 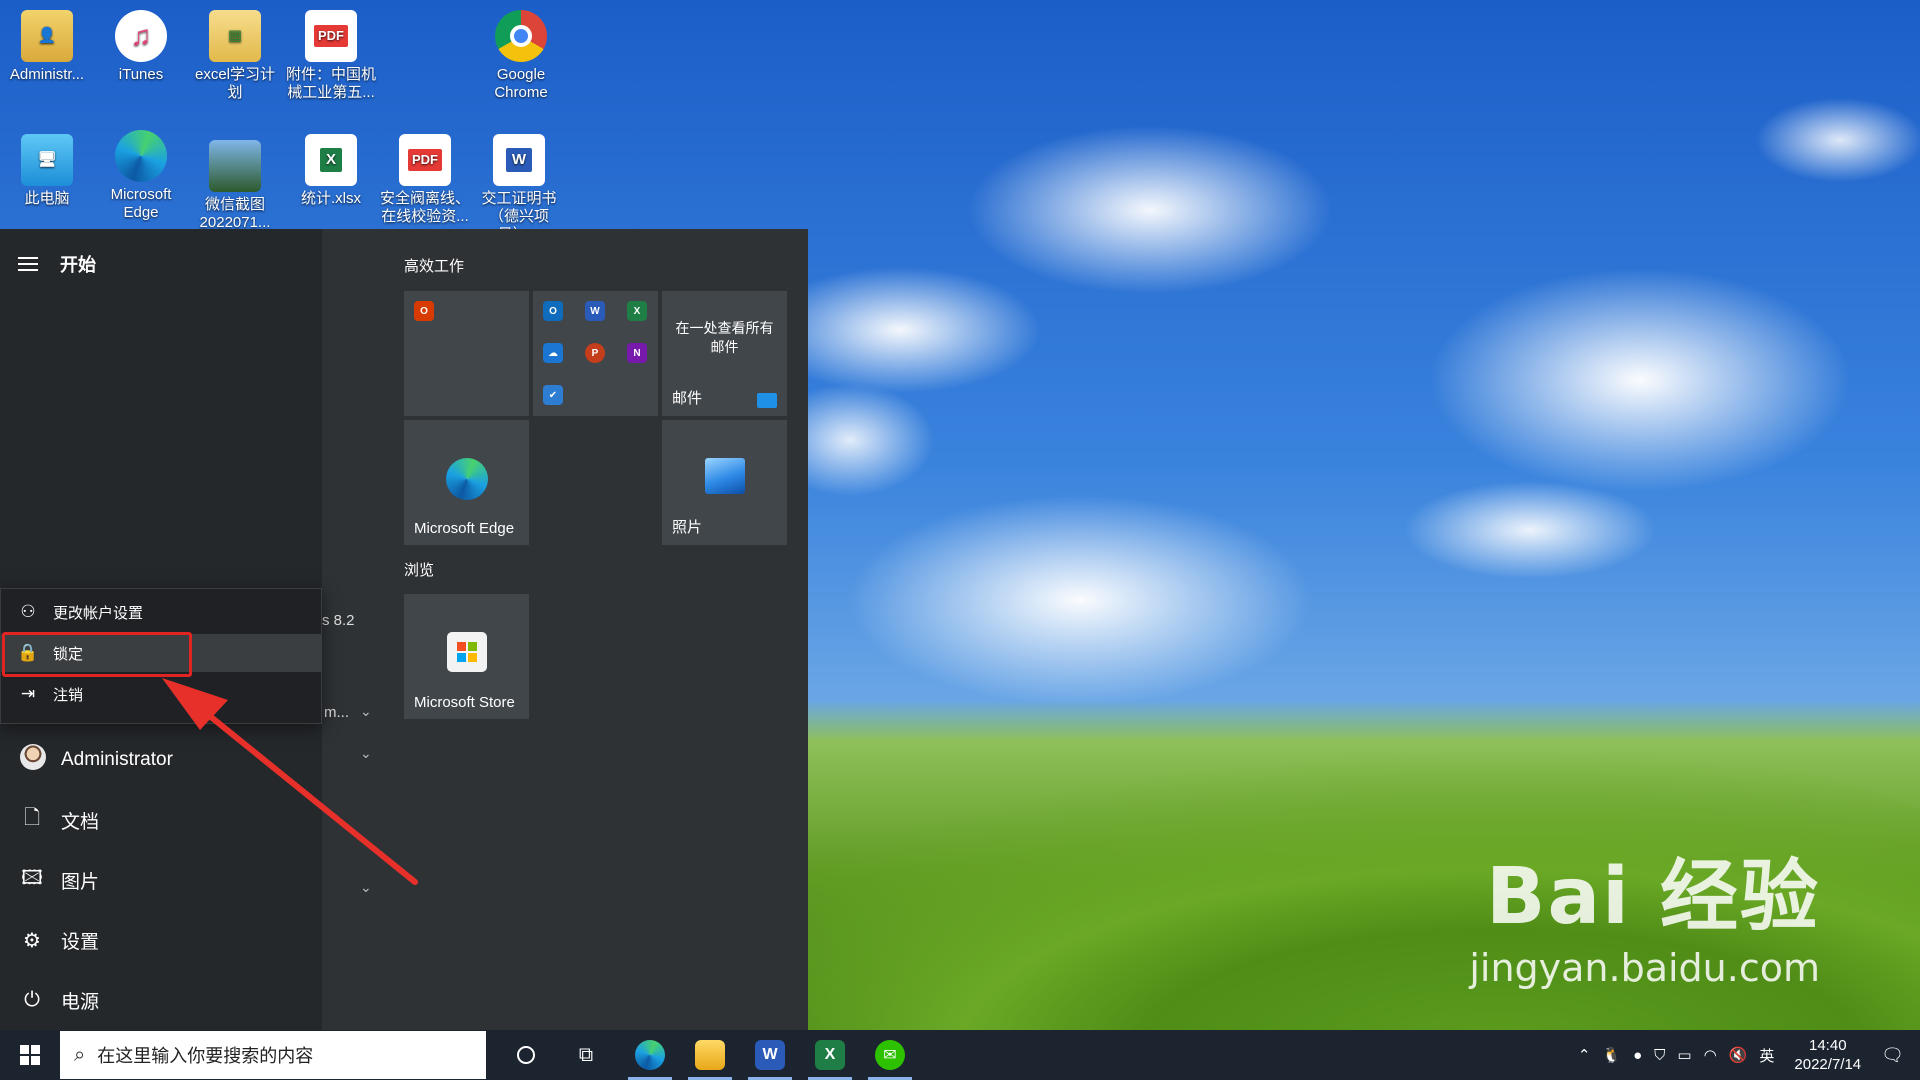 I want to click on gear-icon: ⚙, so click(x=32, y=940).